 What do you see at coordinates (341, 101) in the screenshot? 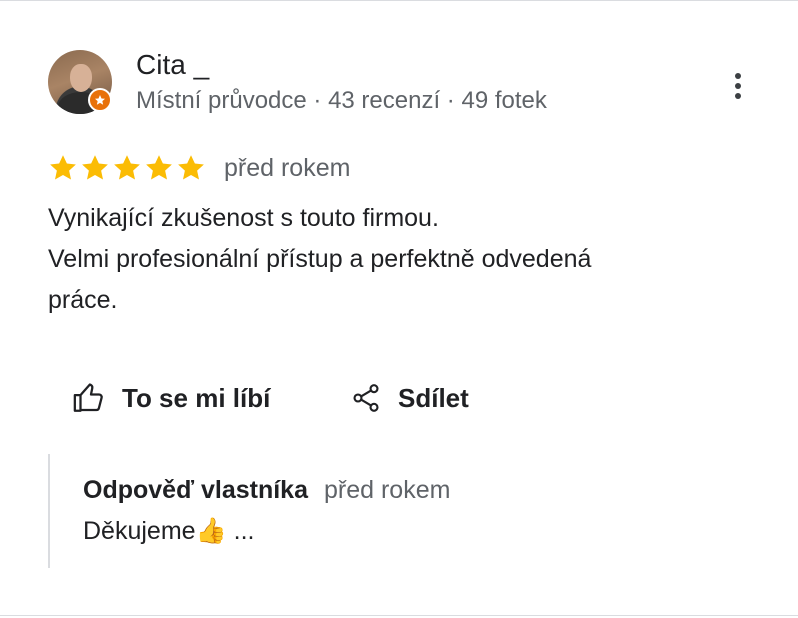
I see `author-meta: Místní průvodce · 43 recenzí · 49 fotek` at bounding box center [341, 101].